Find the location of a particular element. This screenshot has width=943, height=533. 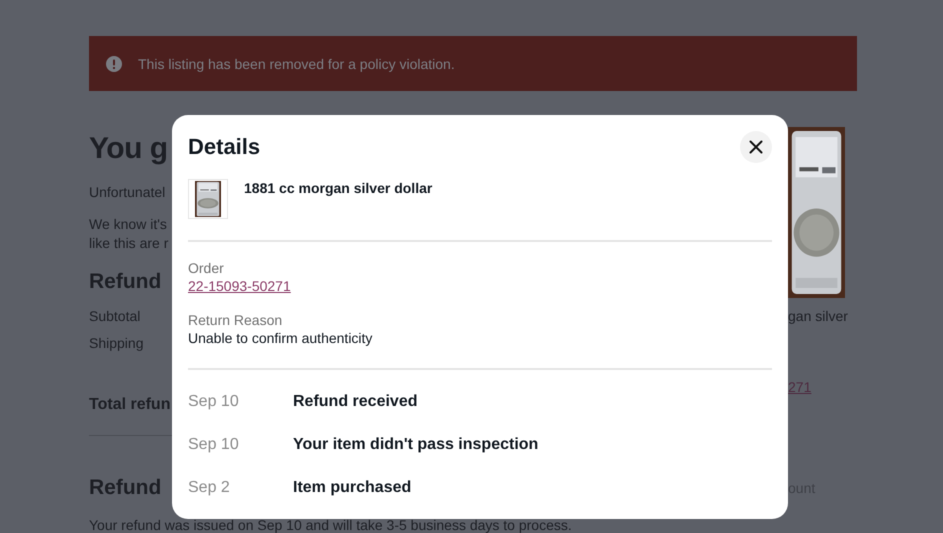

alert-icon is located at coordinates (114, 64).